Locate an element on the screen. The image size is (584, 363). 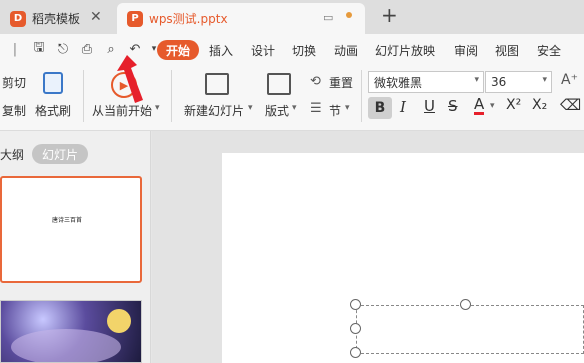
print-icon: ⎙ is located at coordinates (87, 49).